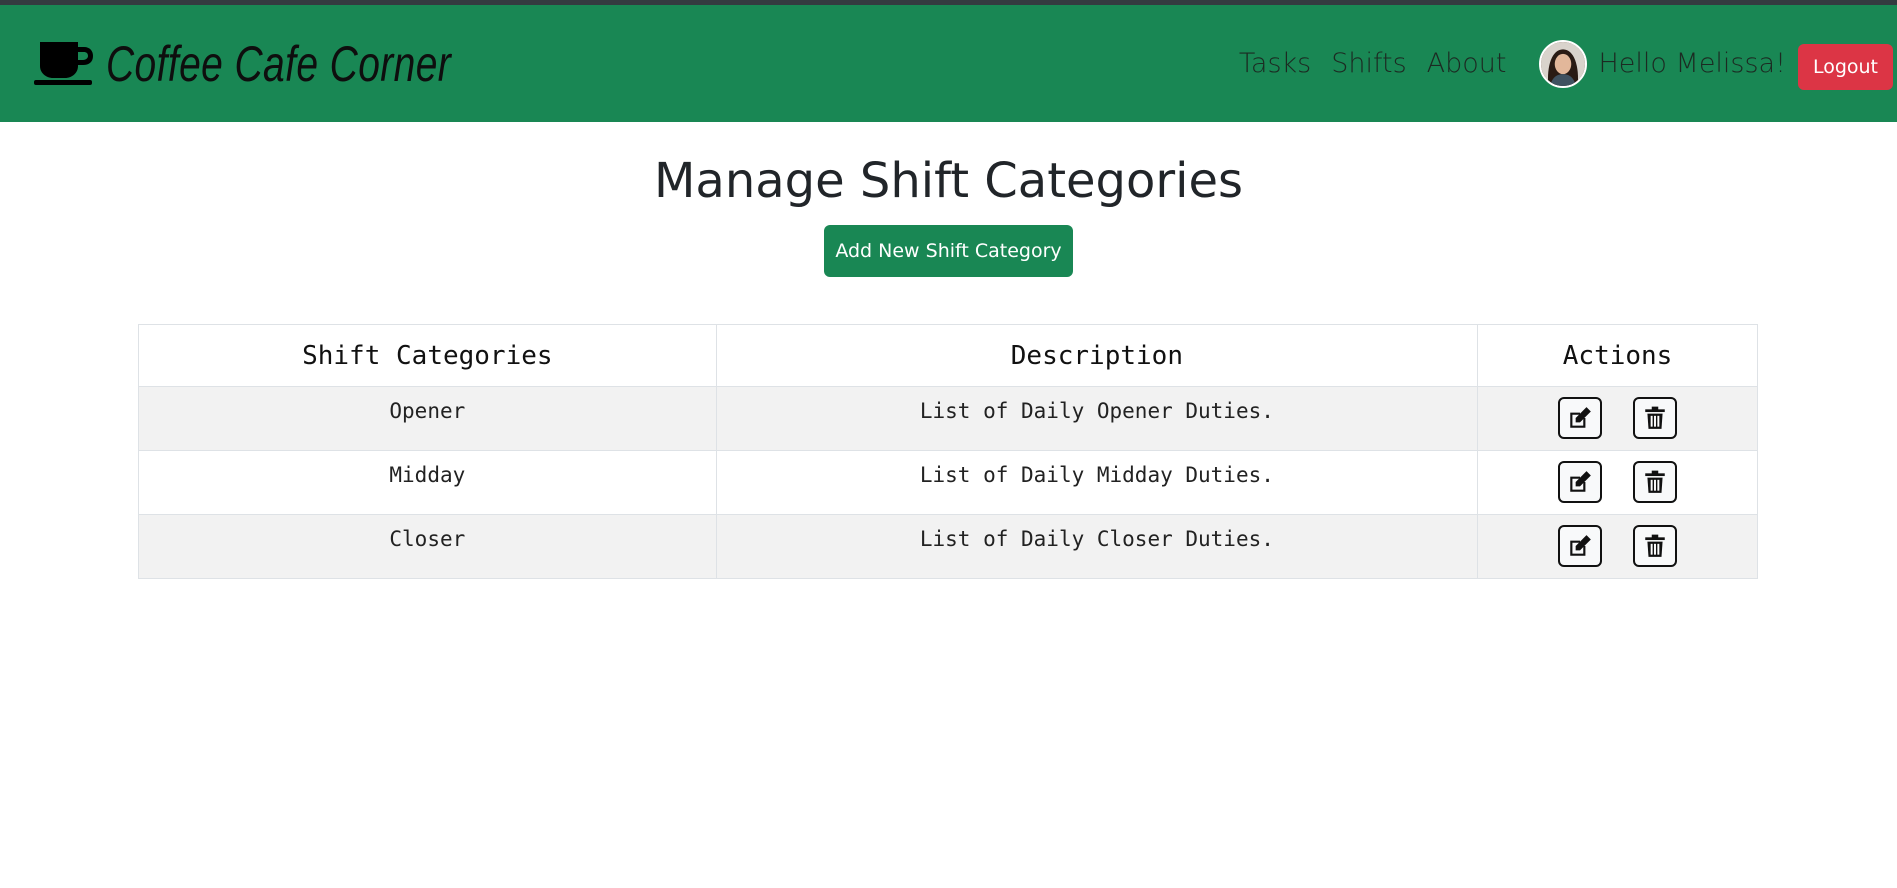  I want to click on category-cell: Midday, so click(427, 482).